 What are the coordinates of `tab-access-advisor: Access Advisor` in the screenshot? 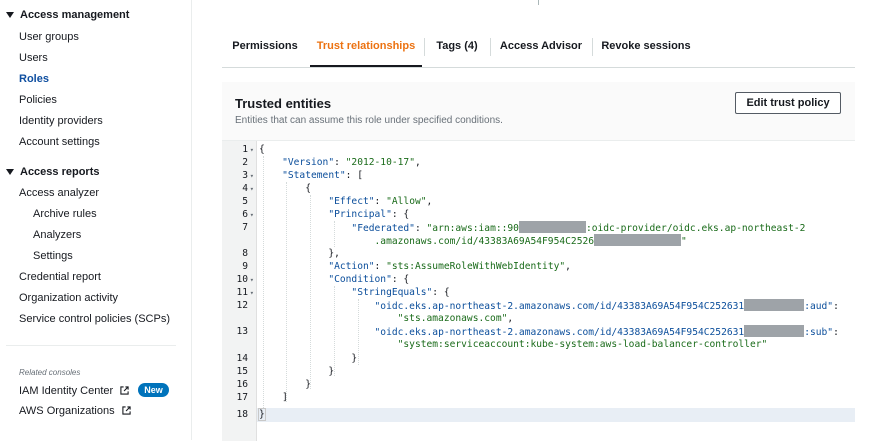 It's located at (541, 48).